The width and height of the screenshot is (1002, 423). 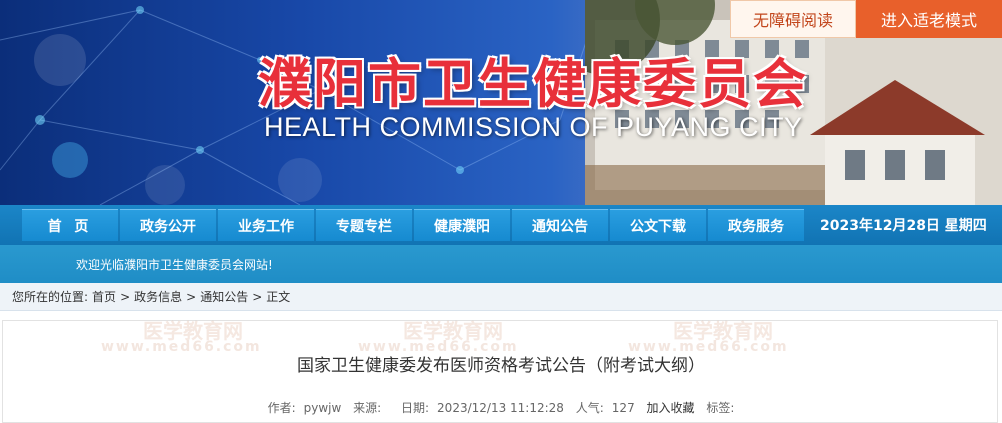 What do you see at coordinates (501, 297) in the screenshot?
I see `breadcrumb: 您所在的位置: 首页 > 政务信息 > 通知公告 > 正文` at bounding box center [501, 297].